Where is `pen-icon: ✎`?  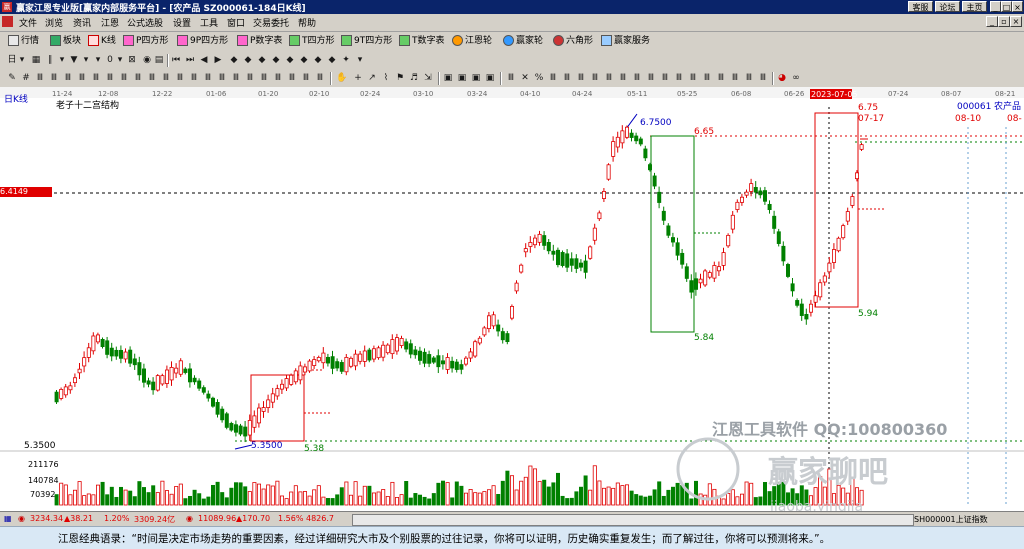 pen-icon: ✎ is located at coordinates (12, 78).